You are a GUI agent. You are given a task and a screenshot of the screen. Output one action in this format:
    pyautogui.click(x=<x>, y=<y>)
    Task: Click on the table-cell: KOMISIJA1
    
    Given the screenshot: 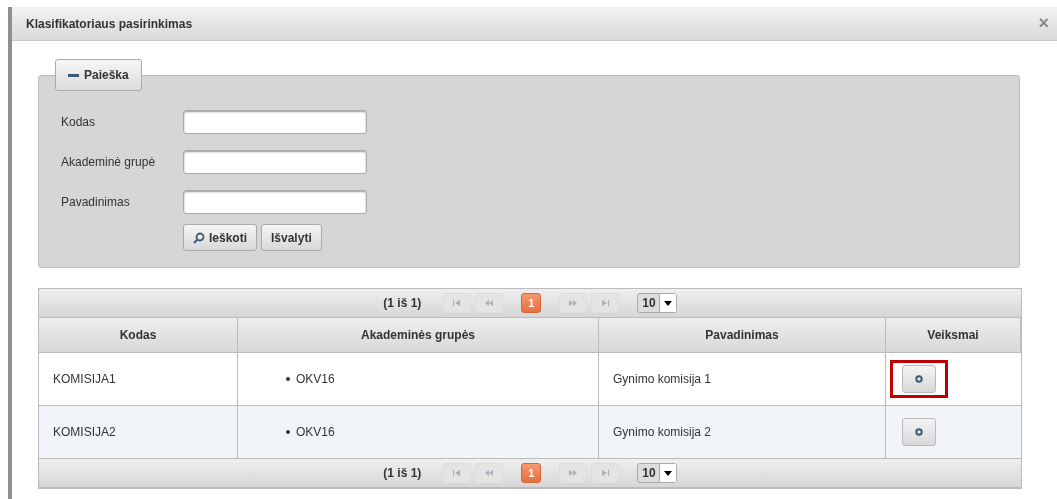 What is the action you would take?
    pyautogui.click(x=84, y=379)
    